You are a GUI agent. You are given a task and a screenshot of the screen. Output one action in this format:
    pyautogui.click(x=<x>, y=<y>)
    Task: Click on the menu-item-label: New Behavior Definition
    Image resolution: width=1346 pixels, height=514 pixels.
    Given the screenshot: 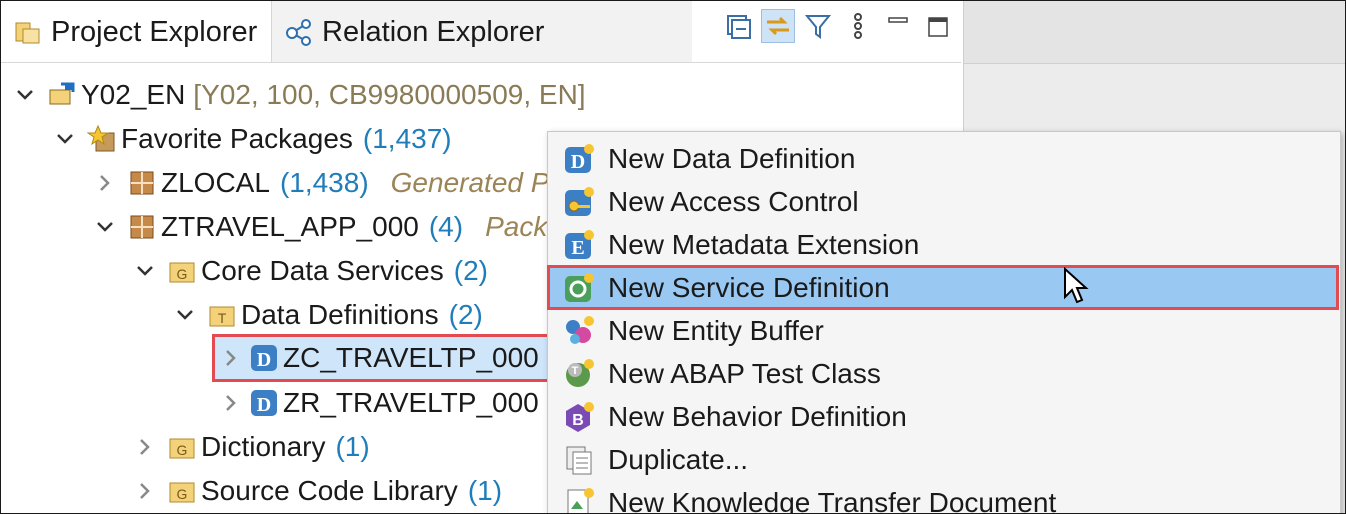 What is the action you would take?
    pyautogui.click(x=757, y=416)
    